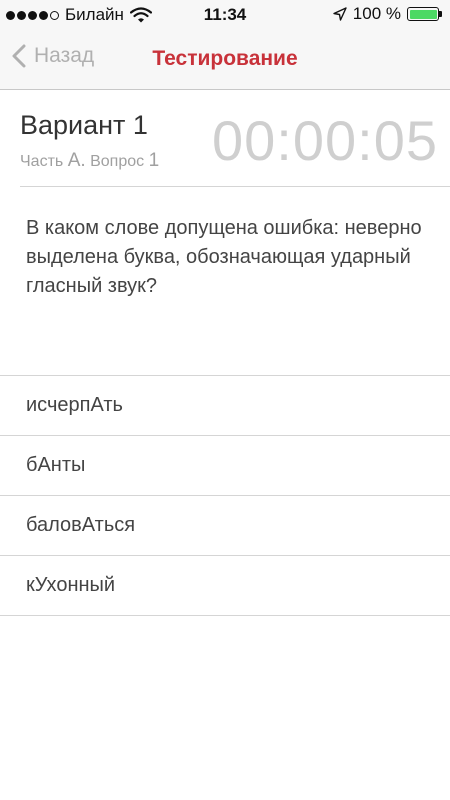 This screenshot has height=800, width=450. What do you see at coordinates (117, 161) in the screenshot?
I see `question-label: Вопрос` at bounding box center [117, 161].